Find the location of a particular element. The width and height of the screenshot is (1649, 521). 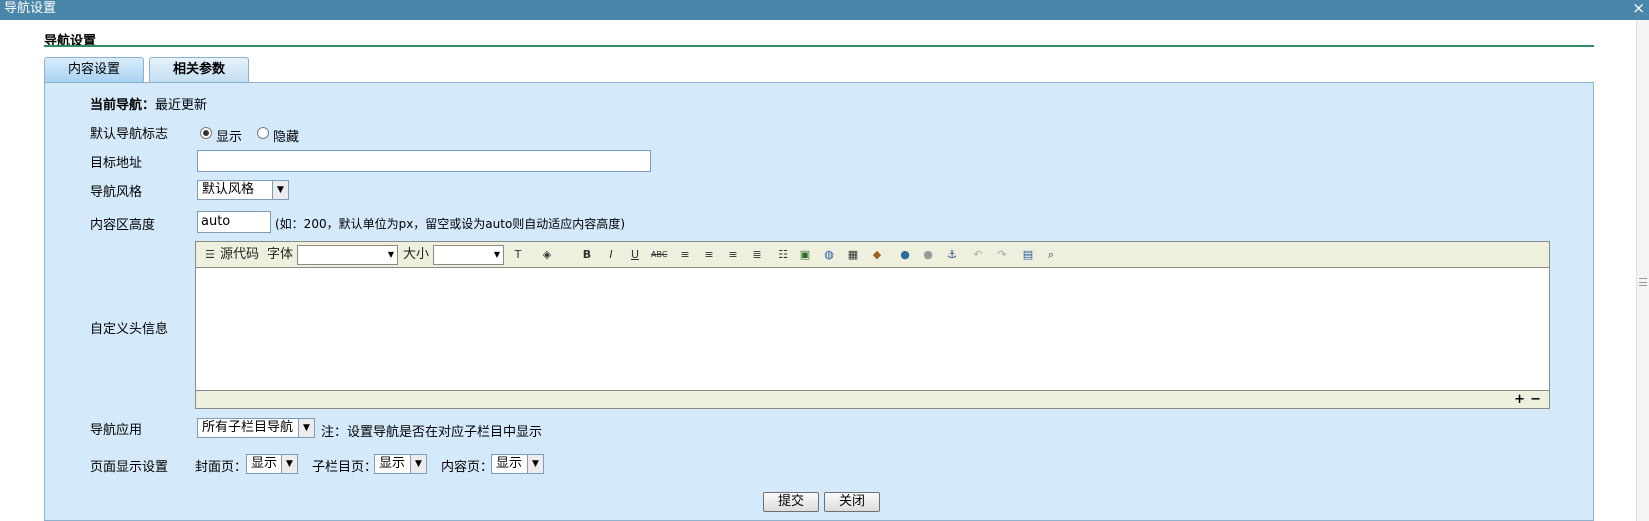

vertical-scrollbar is located at coordinates (1642, 270).